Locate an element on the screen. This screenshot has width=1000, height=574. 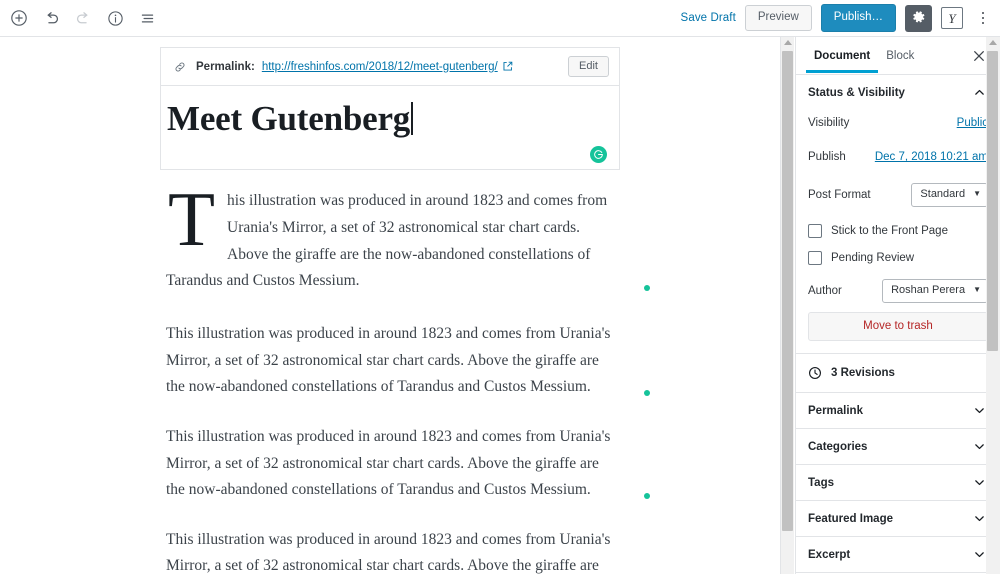
panel-title: Permalink is located at coordinates (835, 410).